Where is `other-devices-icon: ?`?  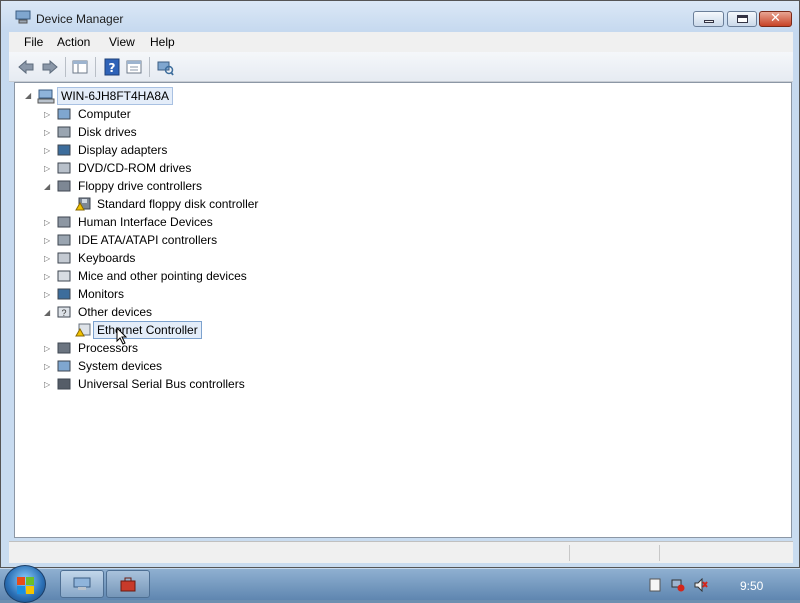
other-devices-icon: ? is located at coordinates (64, 312).